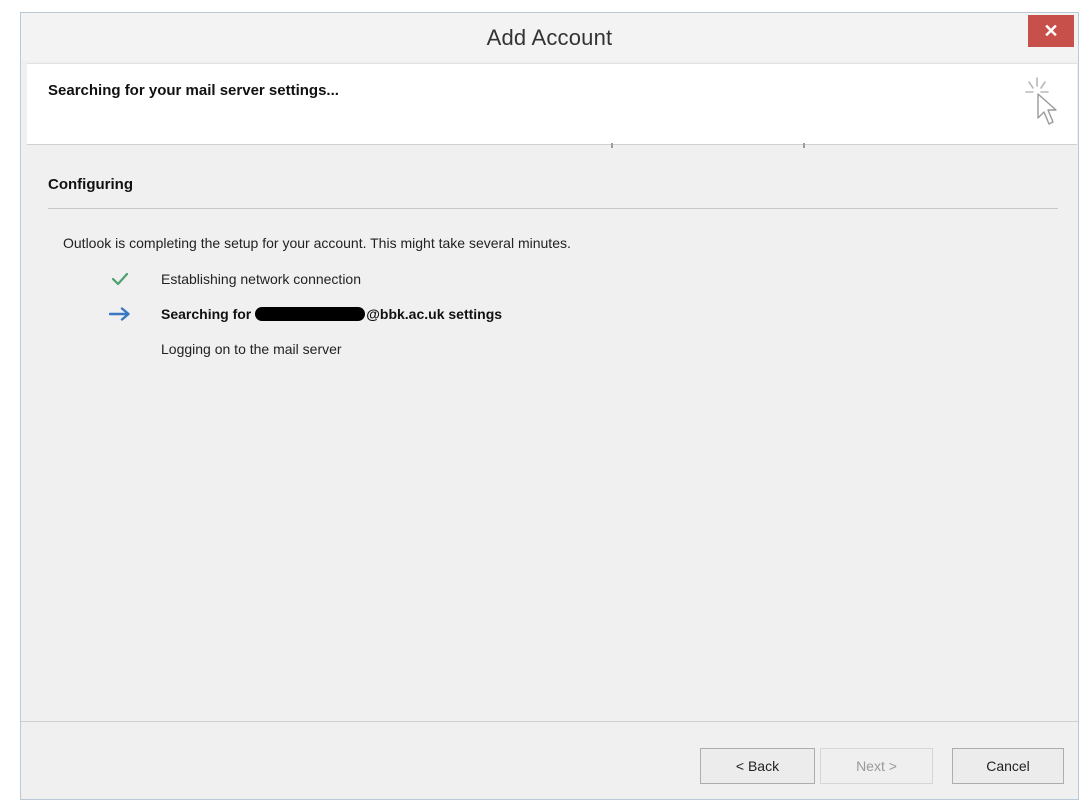  I want to click on step-label: Logging on to the mail server, so click(251, 349).